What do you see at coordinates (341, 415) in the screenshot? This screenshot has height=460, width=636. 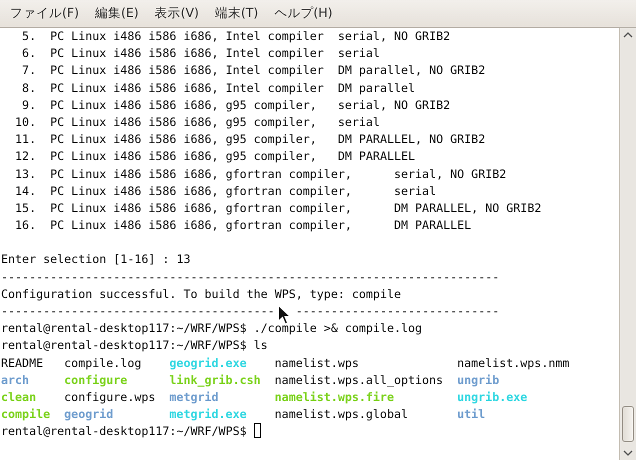 I see `file-name: namelist.wps.global` at bounding box center [341, 415].